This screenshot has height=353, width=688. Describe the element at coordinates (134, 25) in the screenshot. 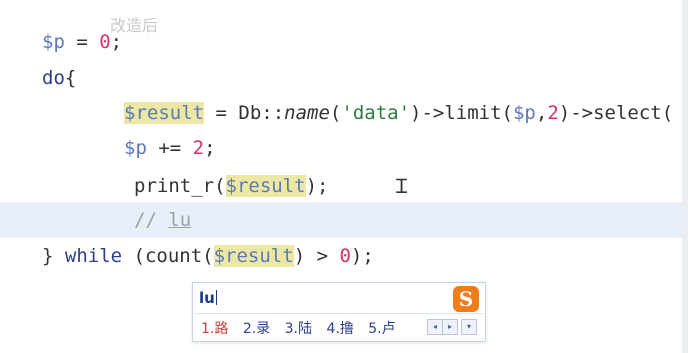

I see `faded-header-text: 改造后` at that location.